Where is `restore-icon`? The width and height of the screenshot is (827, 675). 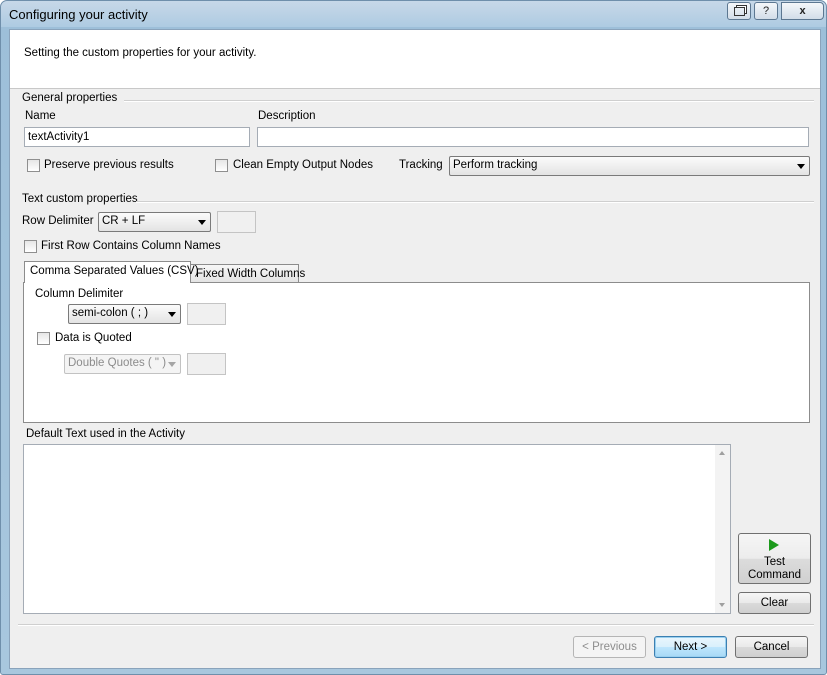
restore-icon is located at coordinates (739, 11).